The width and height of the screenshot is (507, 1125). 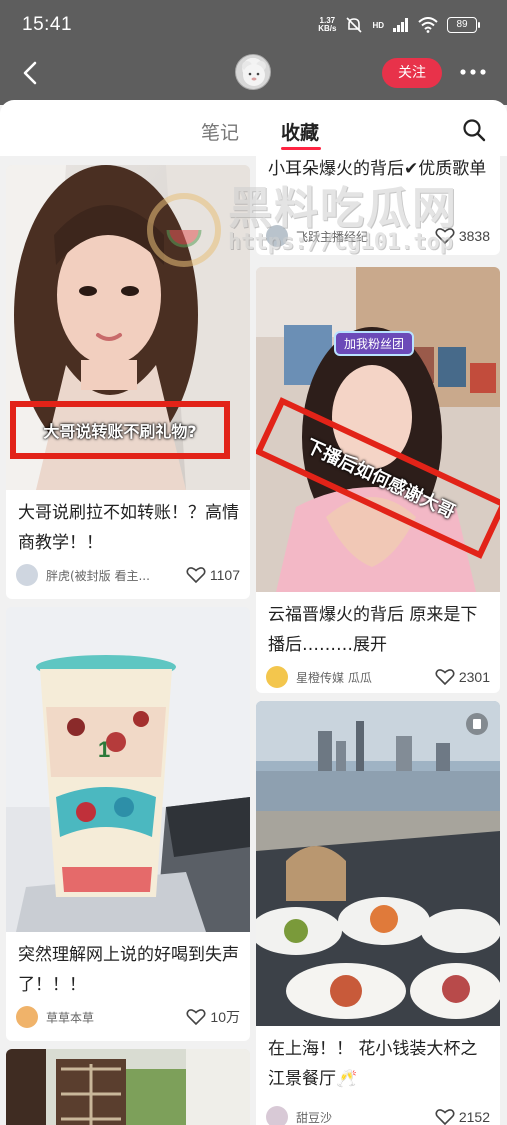 I want to click on profile-avatar, so click(x=253, y=72).